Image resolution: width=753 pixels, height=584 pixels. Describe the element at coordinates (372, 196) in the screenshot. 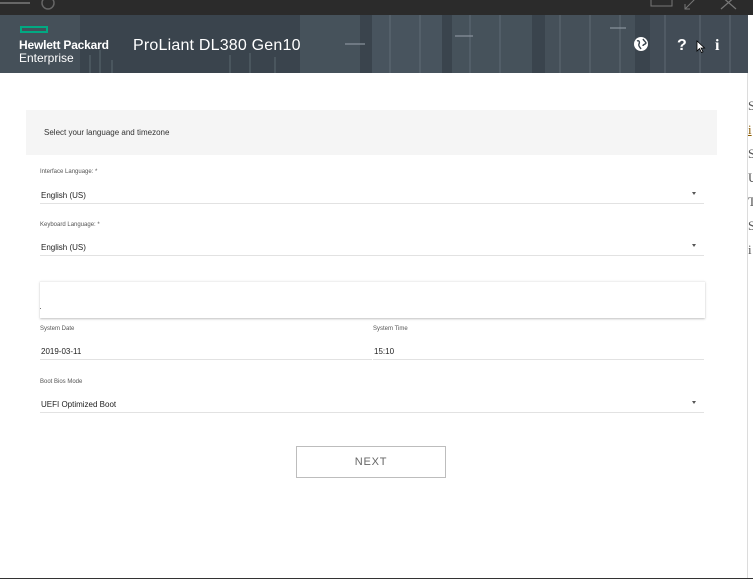

I see `interface-language-select: English (US)` at that location.